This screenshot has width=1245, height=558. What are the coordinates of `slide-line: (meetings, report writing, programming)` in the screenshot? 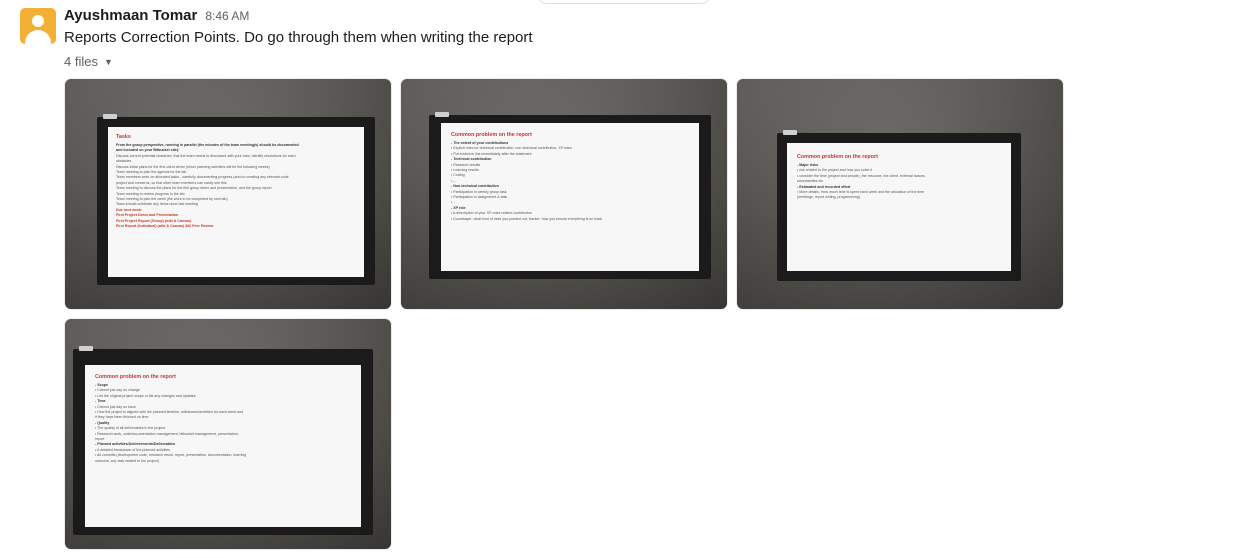 It's located at (828, 197).